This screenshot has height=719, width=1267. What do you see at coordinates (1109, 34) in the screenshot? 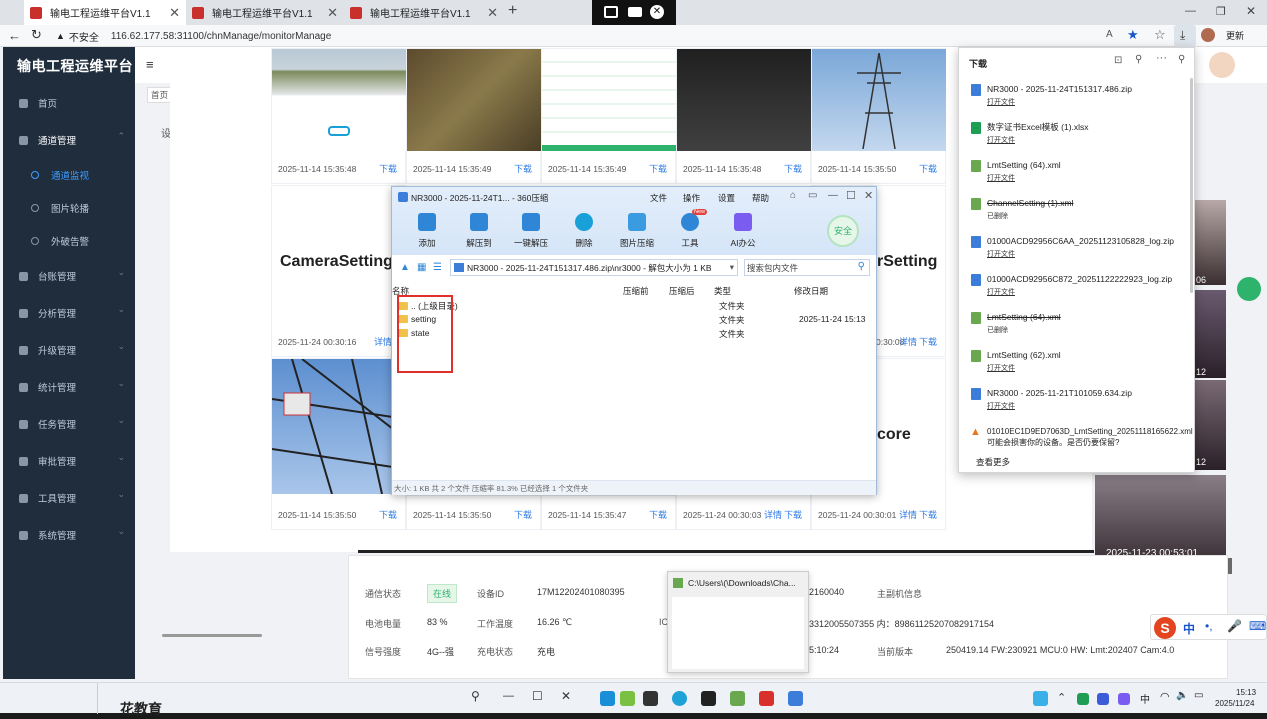
I see `read-aloud-icon: A` at bounding box center [1109, 34].